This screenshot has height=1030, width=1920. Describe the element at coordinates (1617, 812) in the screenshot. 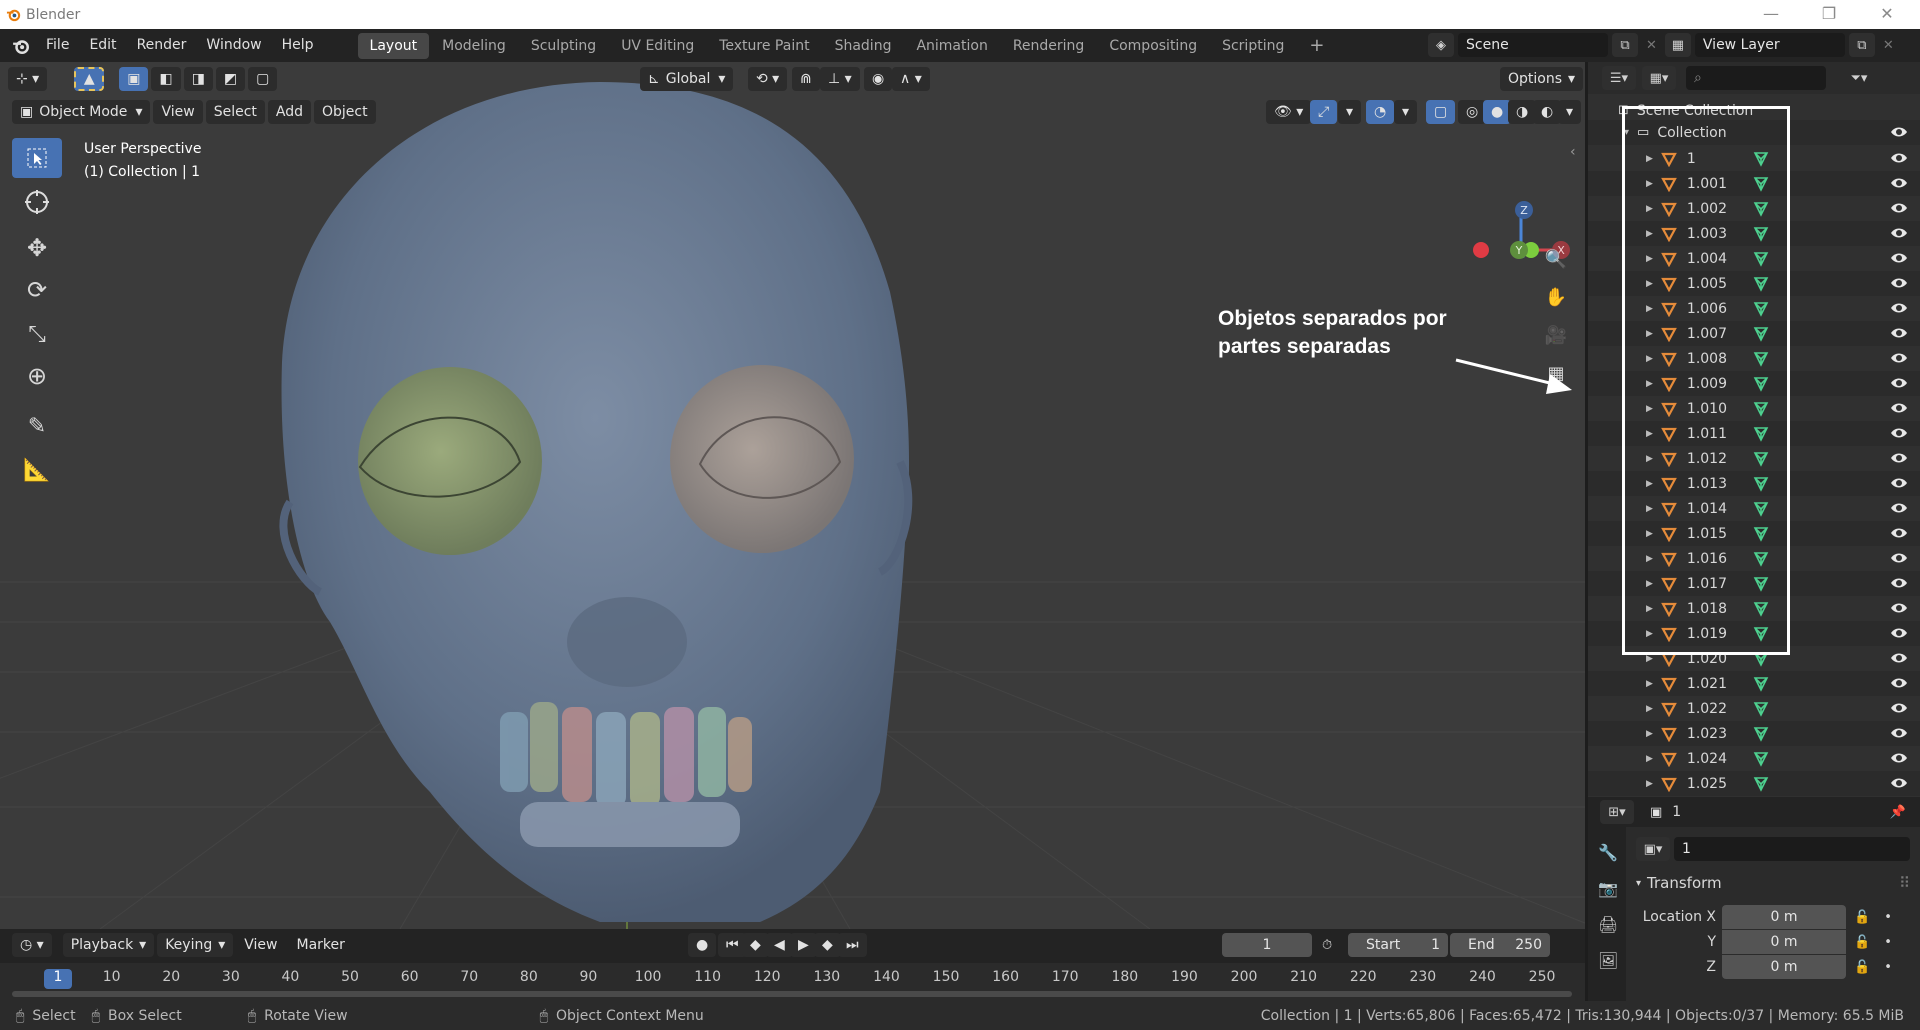

I see `properties-editor-type-icon: ⊞▾` at that location.